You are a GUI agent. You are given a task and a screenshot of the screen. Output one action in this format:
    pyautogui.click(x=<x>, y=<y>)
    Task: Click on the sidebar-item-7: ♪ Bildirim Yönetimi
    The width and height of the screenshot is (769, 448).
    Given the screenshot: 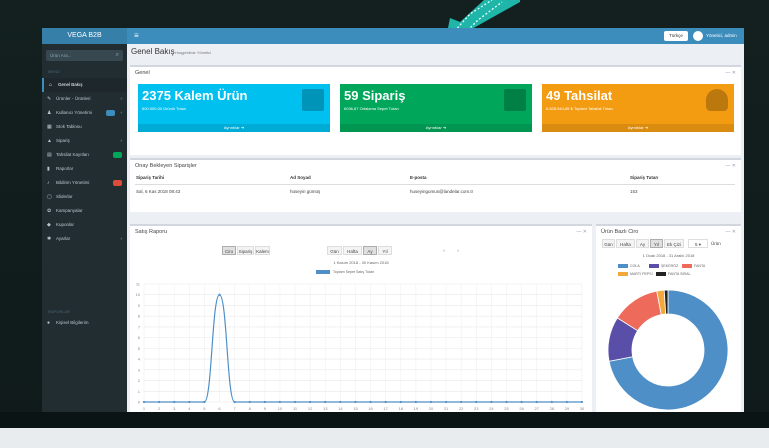 What is the action you would take?
    pyautogui.click(x=84, y=183)
    